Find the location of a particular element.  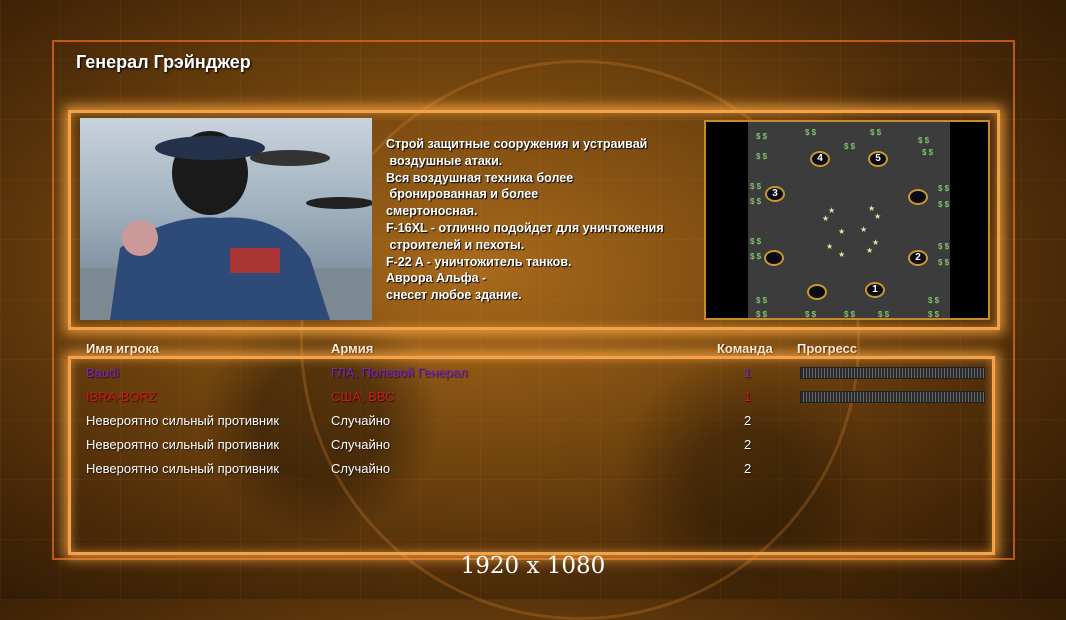

header-army: Армия is located at coordinates (352, 348).